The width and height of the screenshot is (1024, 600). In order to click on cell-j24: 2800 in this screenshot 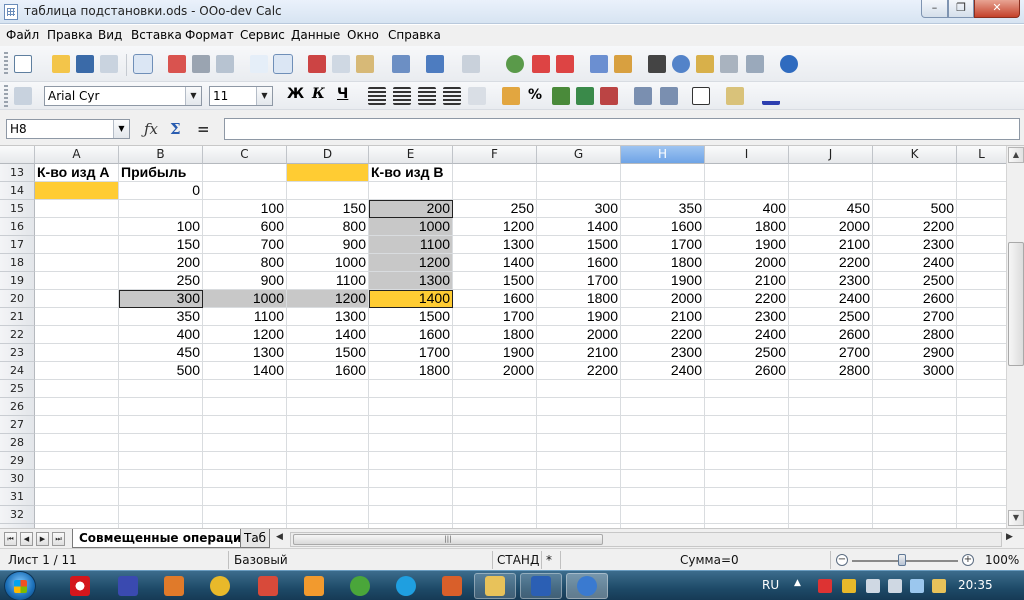, I will do `click(831, 371)`.